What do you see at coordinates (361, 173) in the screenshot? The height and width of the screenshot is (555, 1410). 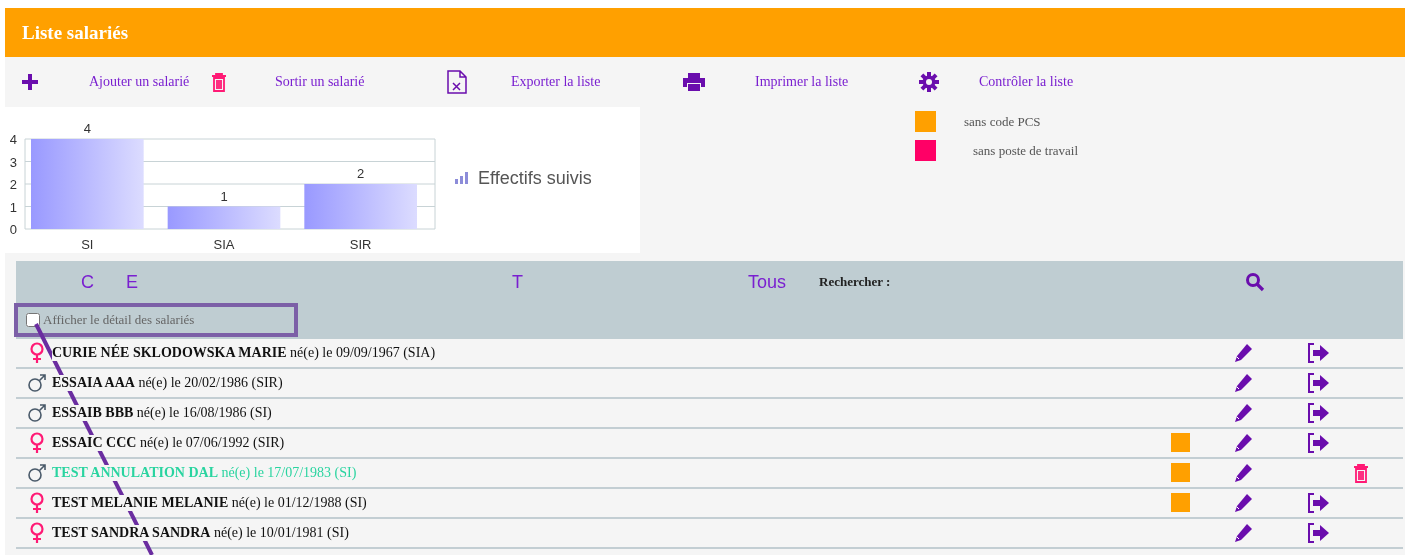 I see `bar-value-label: 2` at bounding box center [361, 173].